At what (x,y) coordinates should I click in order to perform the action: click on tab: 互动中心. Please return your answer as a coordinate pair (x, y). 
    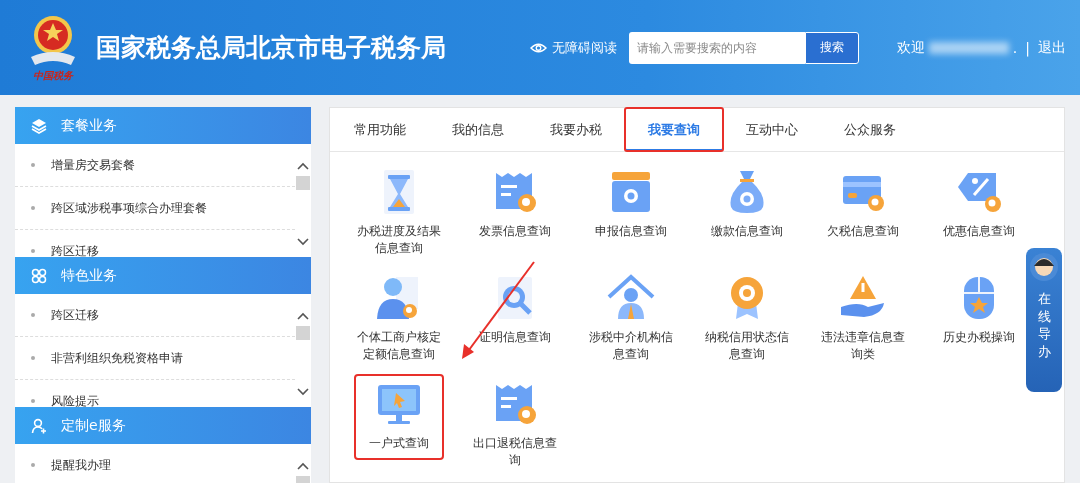
    Looking at the image, I should click on (772, 129).